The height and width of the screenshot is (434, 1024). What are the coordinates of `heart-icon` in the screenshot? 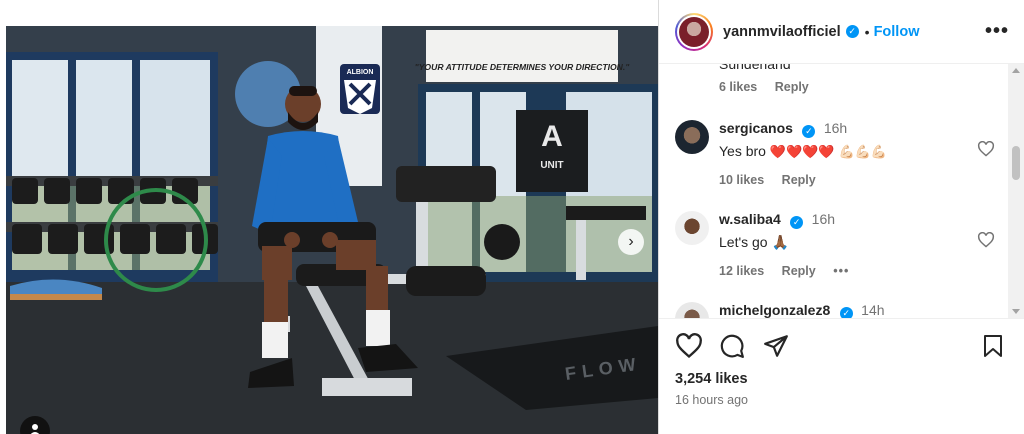 It's located at (689, 346).